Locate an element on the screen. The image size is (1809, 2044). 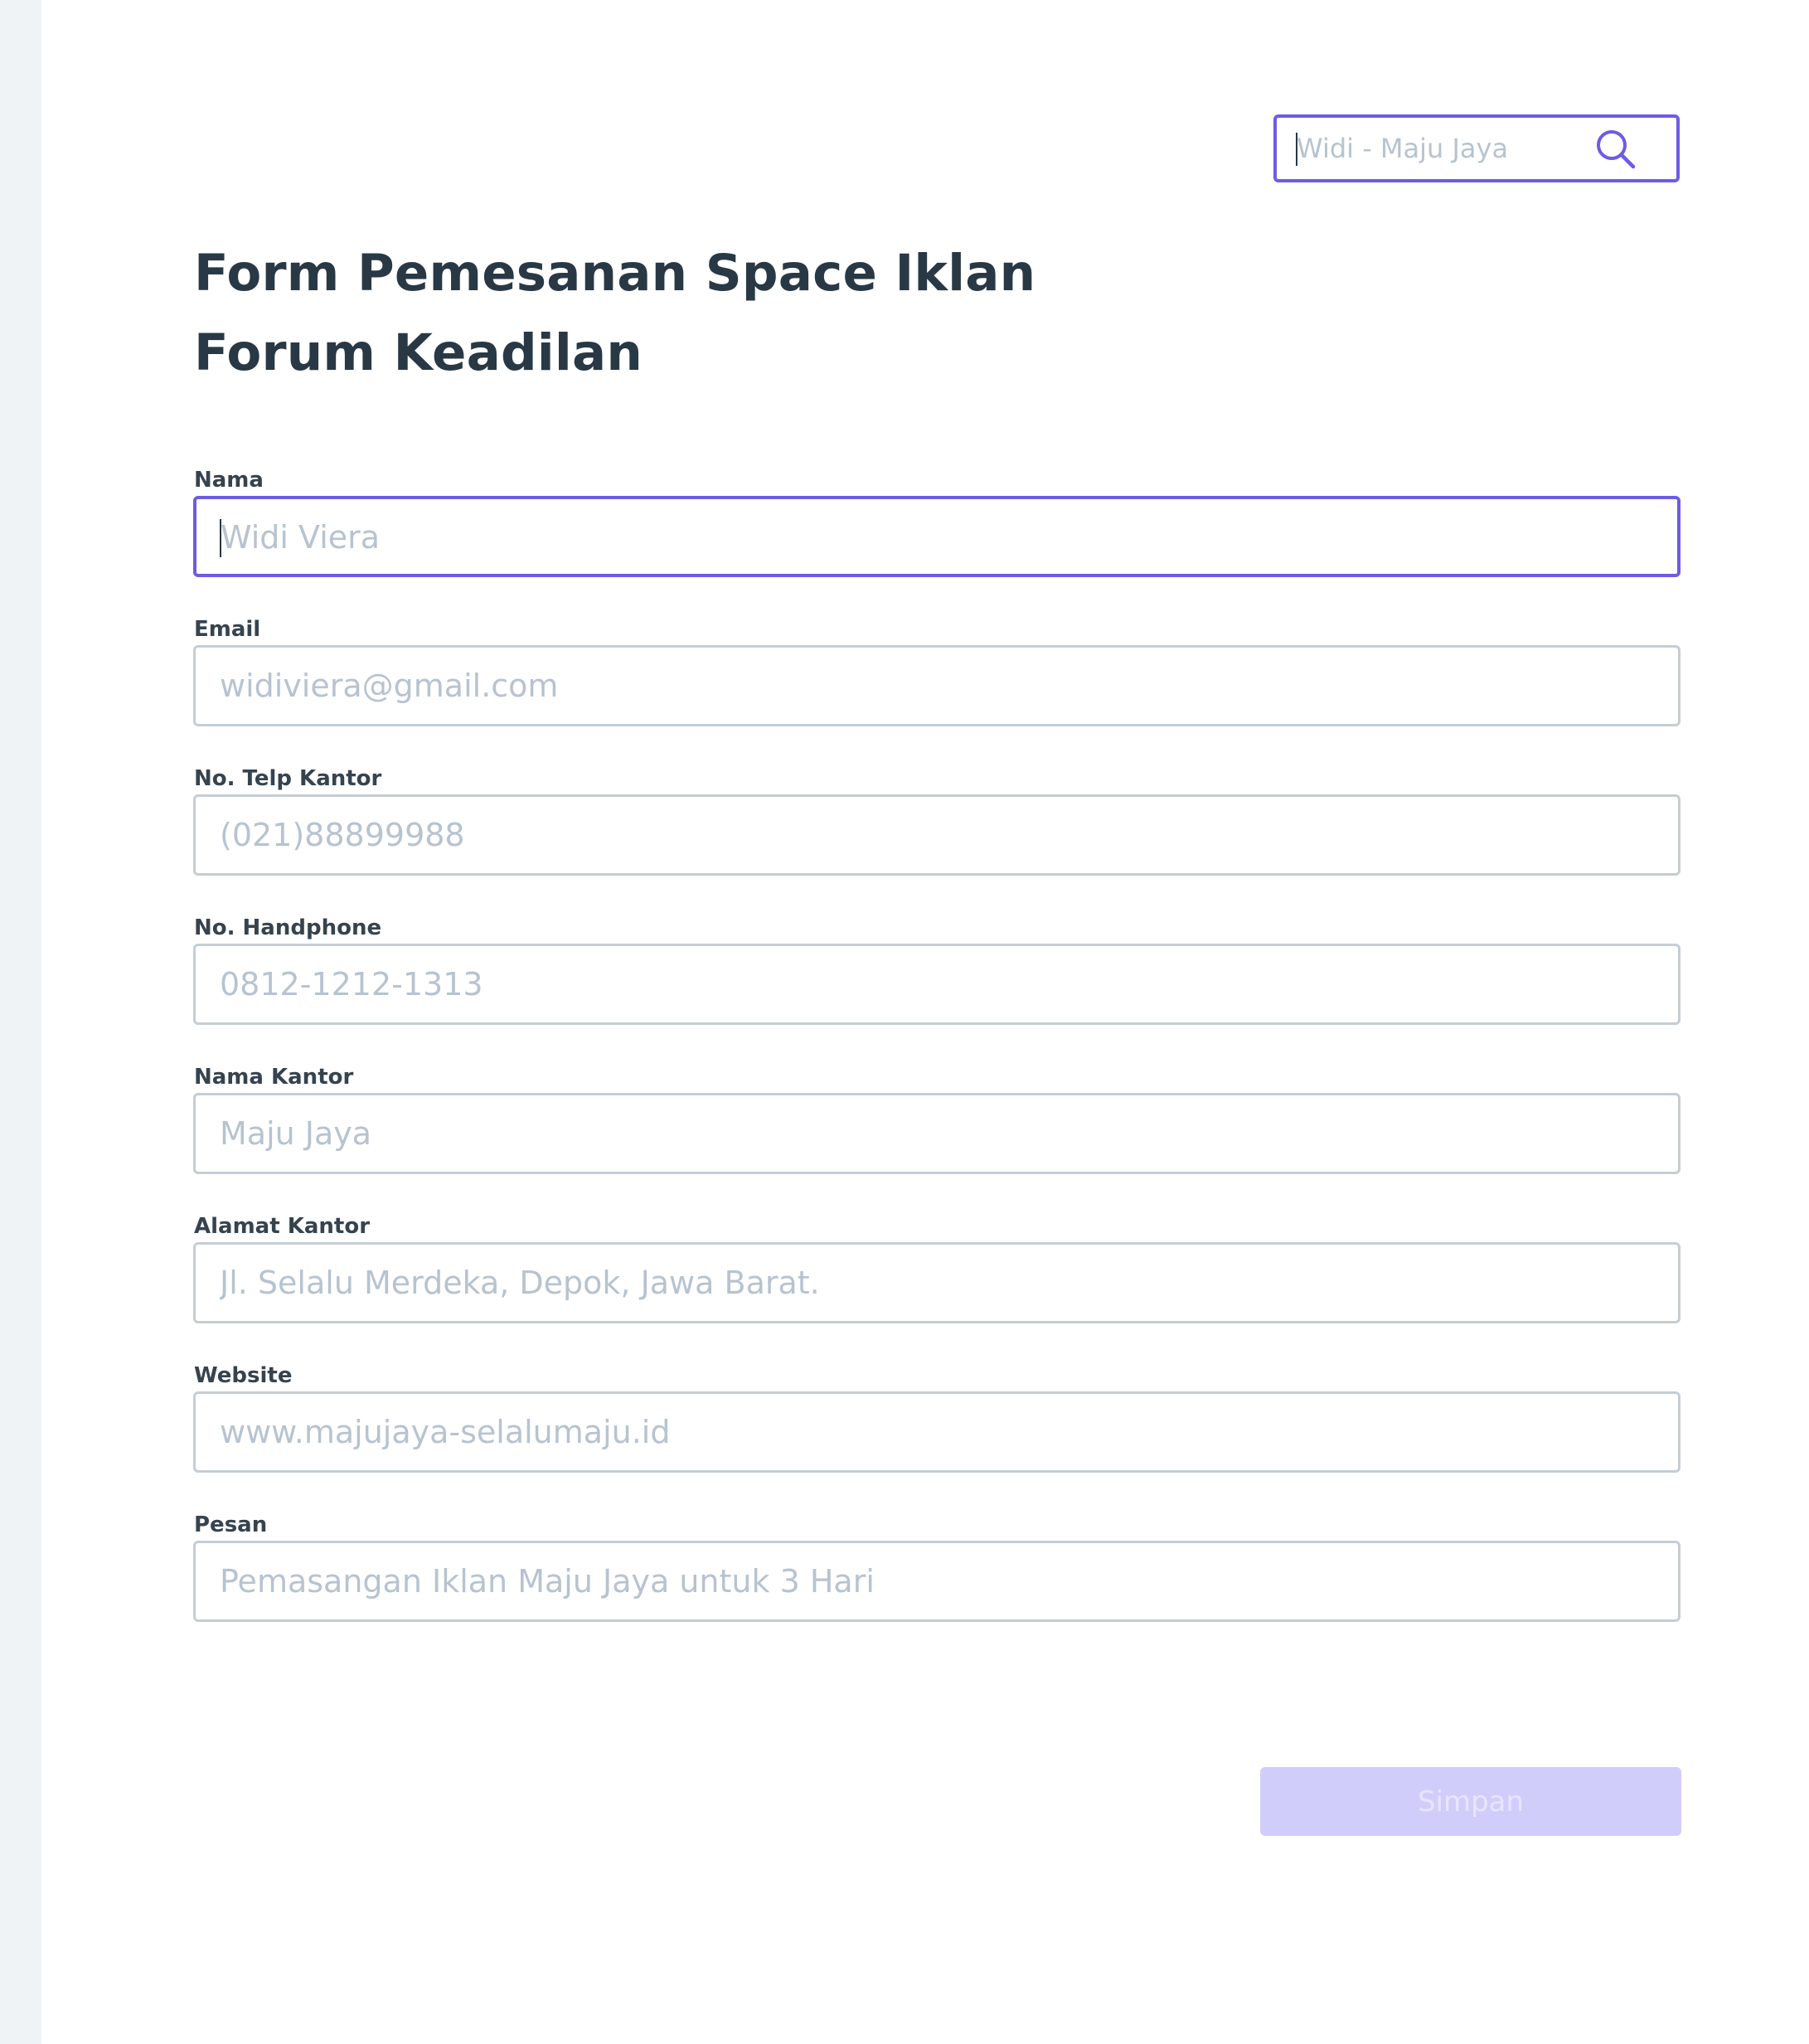
nama-input is located at coordinates (934, 537).